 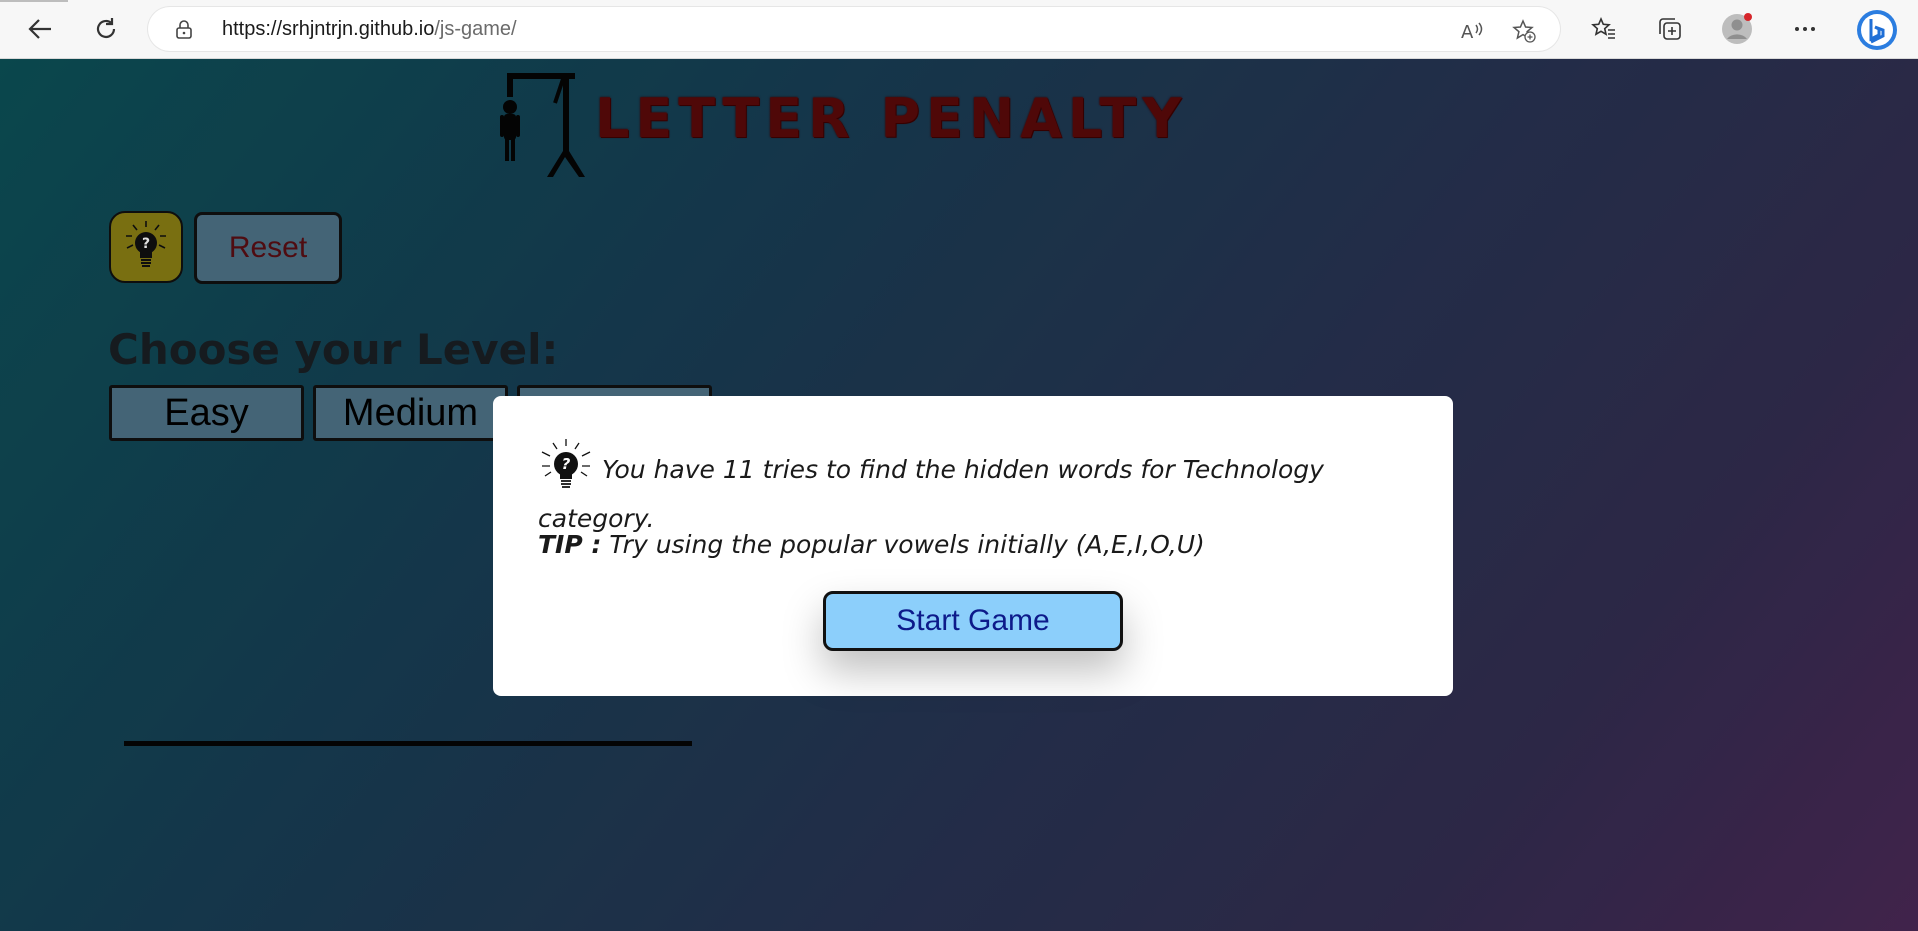 I want to click on start-game-button: Start Game, so click(x=973, y=621).